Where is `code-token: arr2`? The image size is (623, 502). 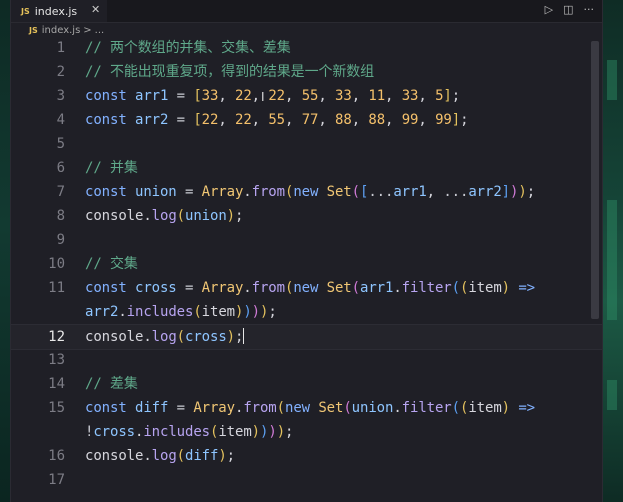
code-token: arr2 is located at coordinates (102, 312).